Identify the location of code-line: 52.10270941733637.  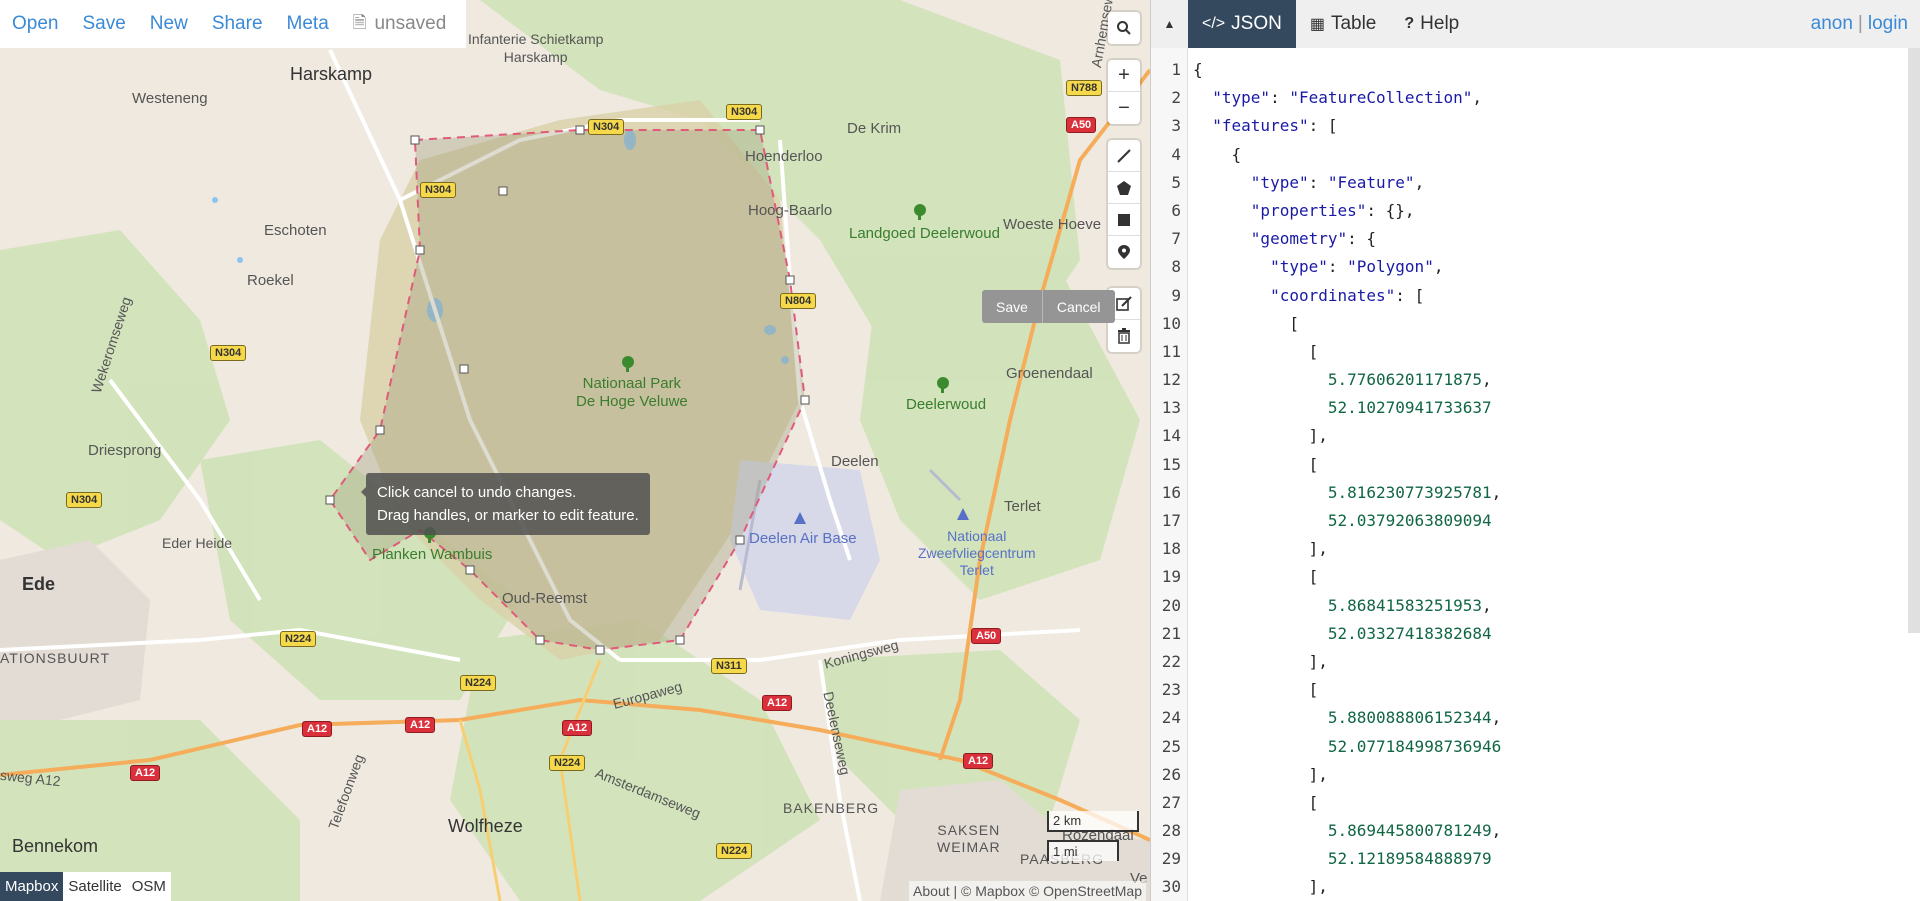
(1556, 408).